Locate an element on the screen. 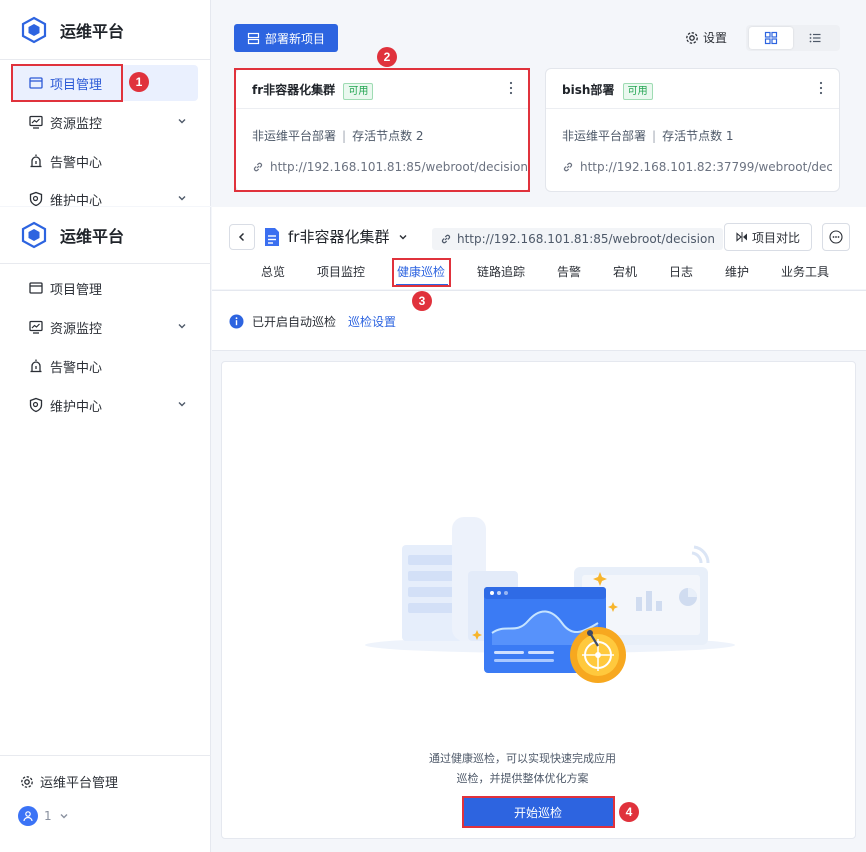 The image size is (866, 852). nodes-count: 1 is located at coordinates (729, 136).